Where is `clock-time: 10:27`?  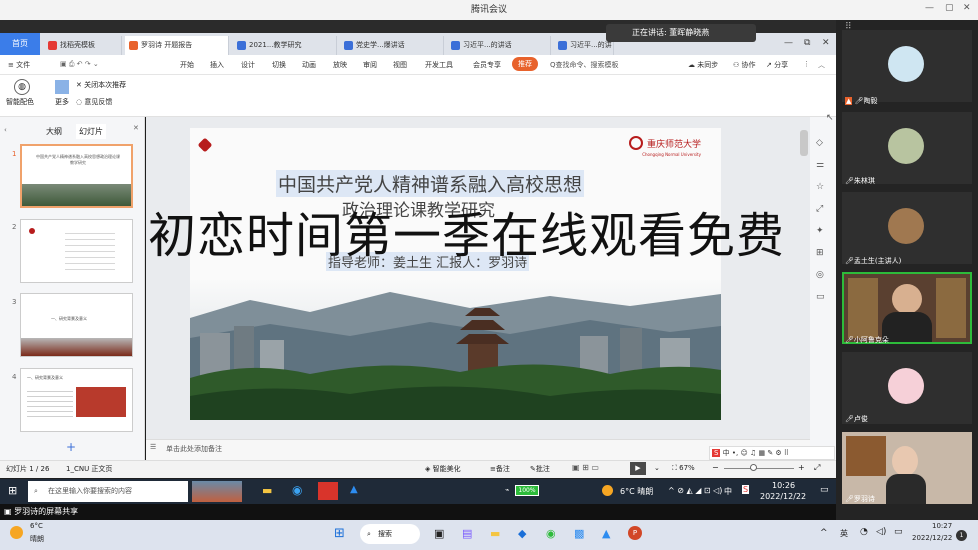
clock-time: 10:27 is located at coordinates (942, 526).